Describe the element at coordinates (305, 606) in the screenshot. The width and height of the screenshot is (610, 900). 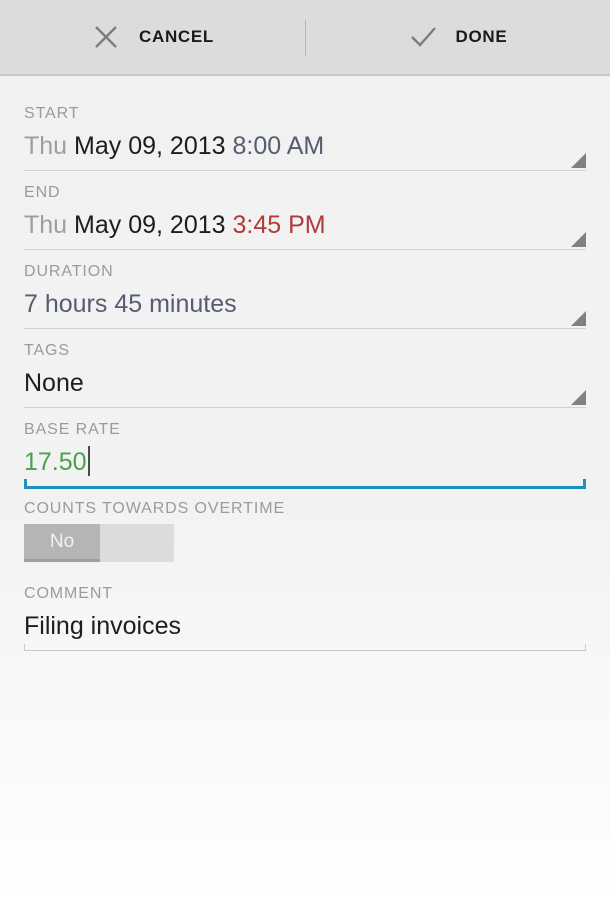
I see `field-comment: COMMENT Filing invoices` at that location.